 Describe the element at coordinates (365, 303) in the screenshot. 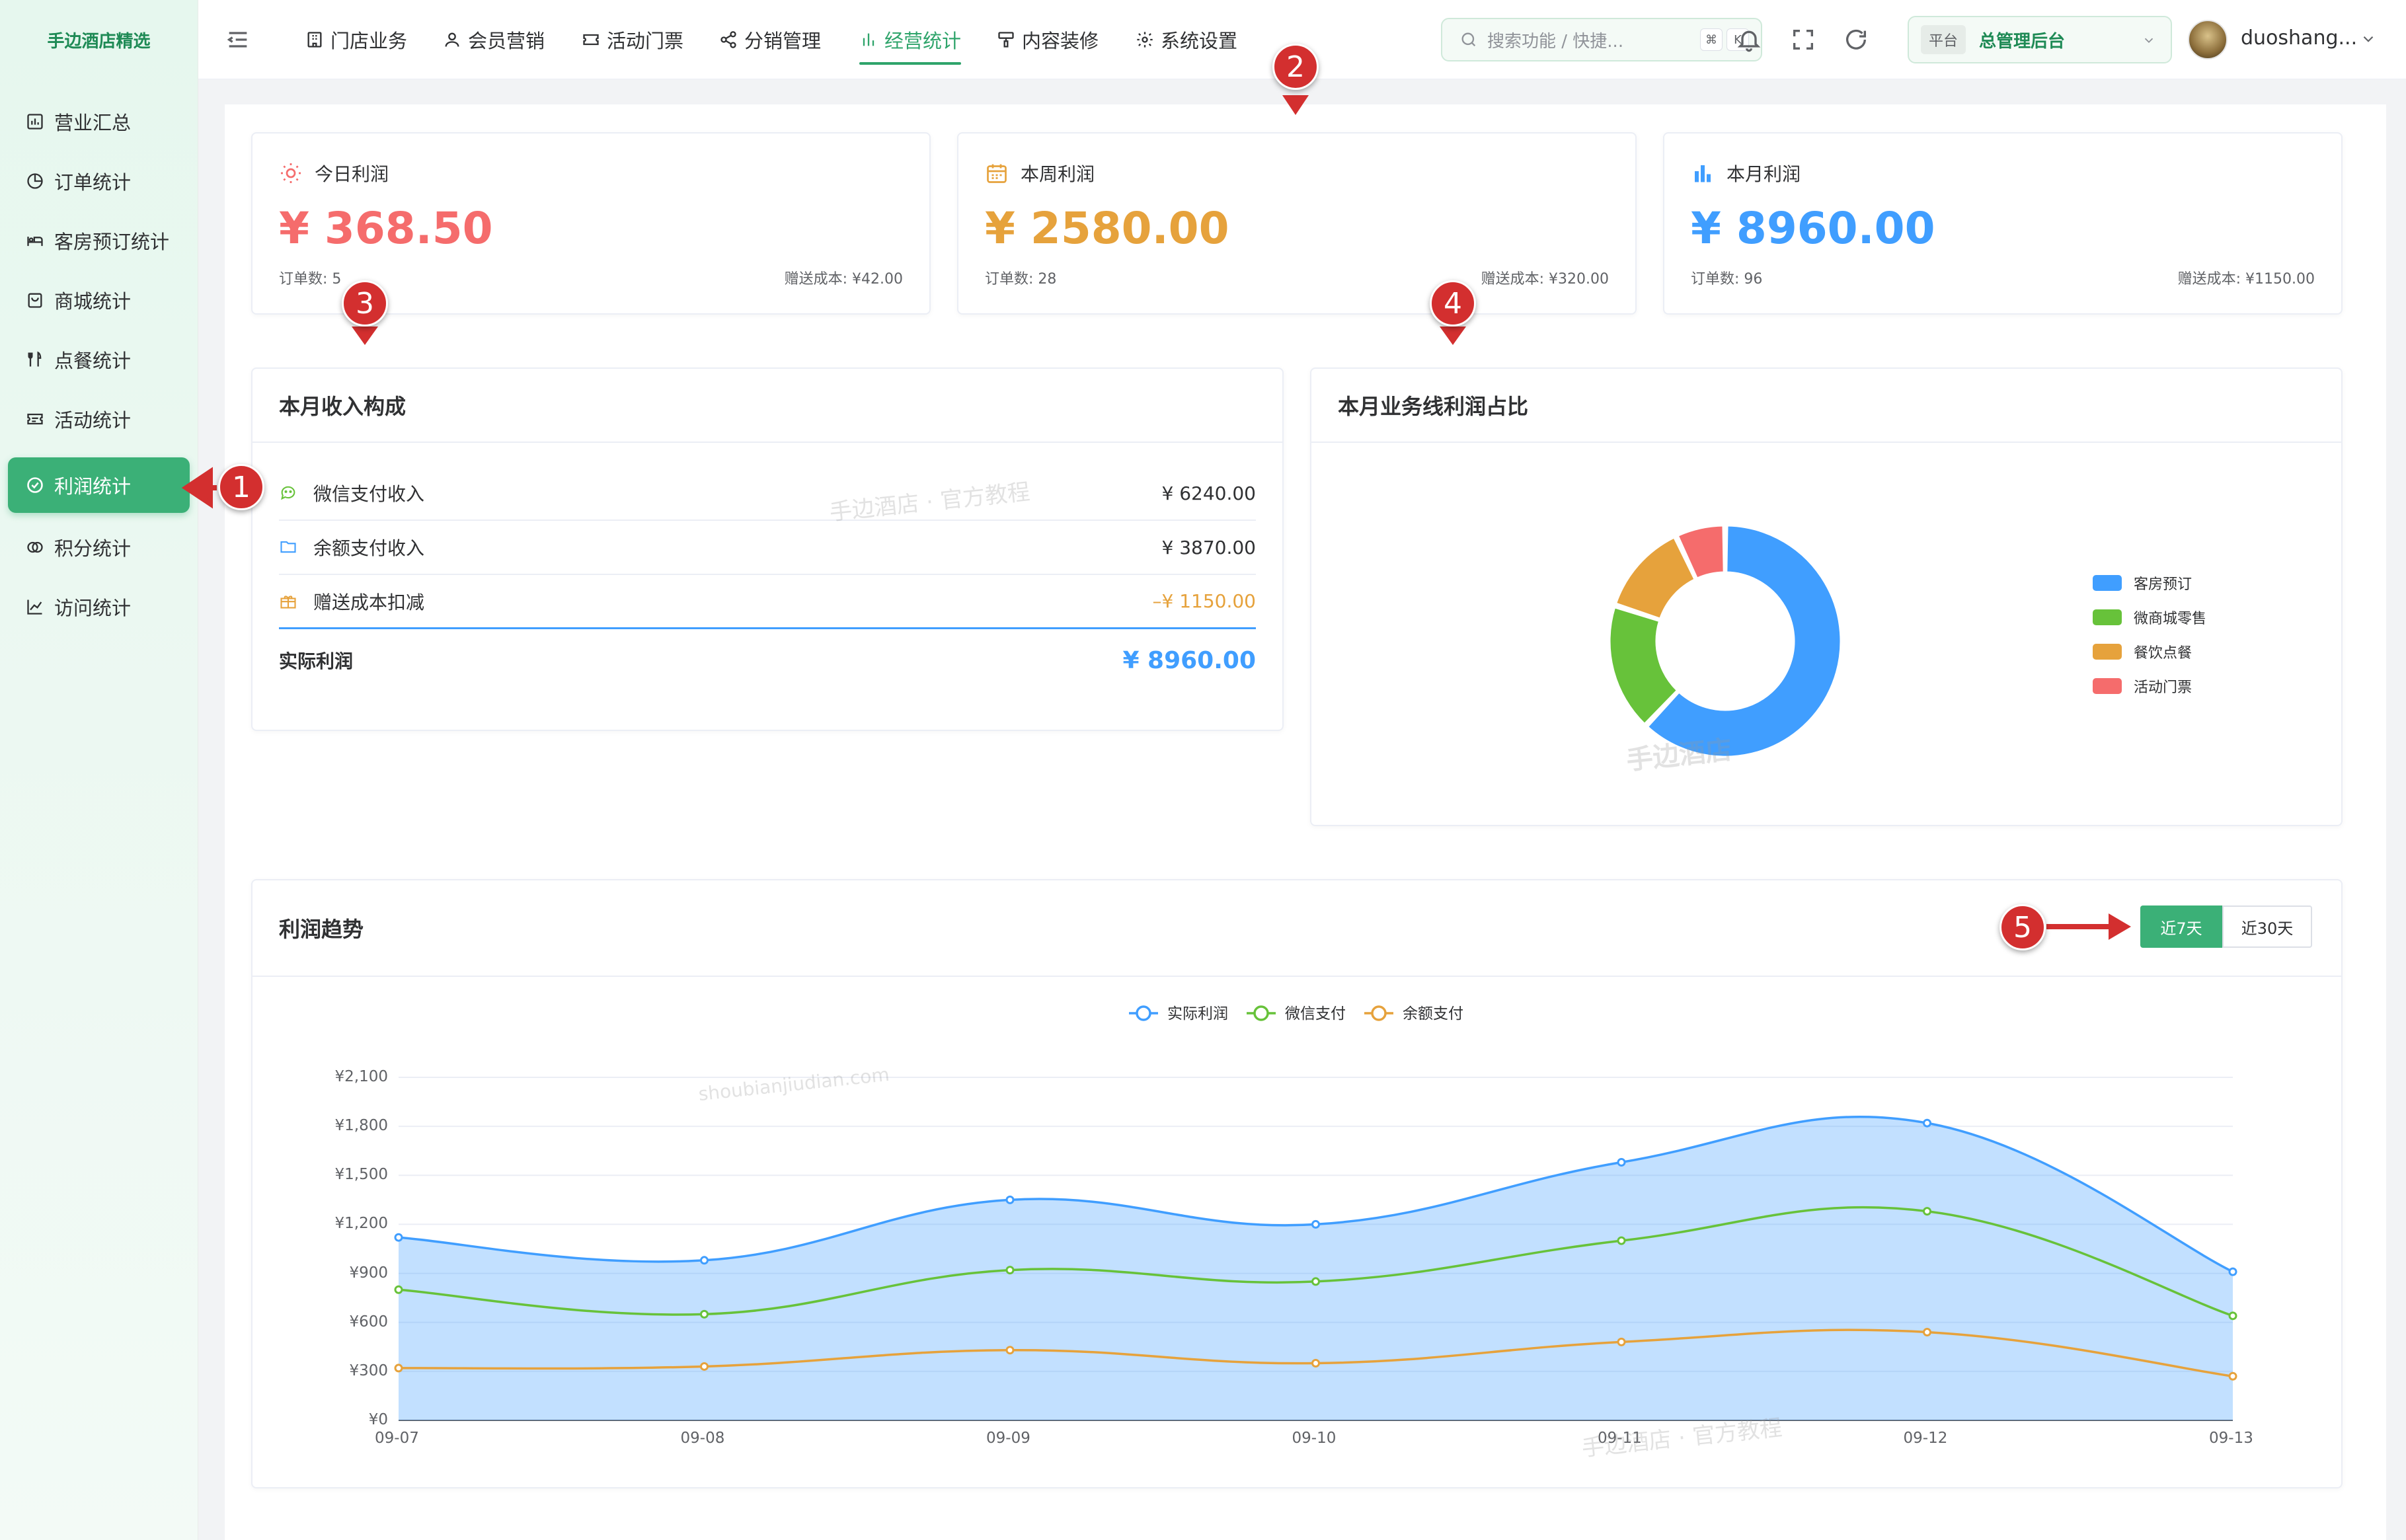

I see `annotation-marker-3: 3` at that location.